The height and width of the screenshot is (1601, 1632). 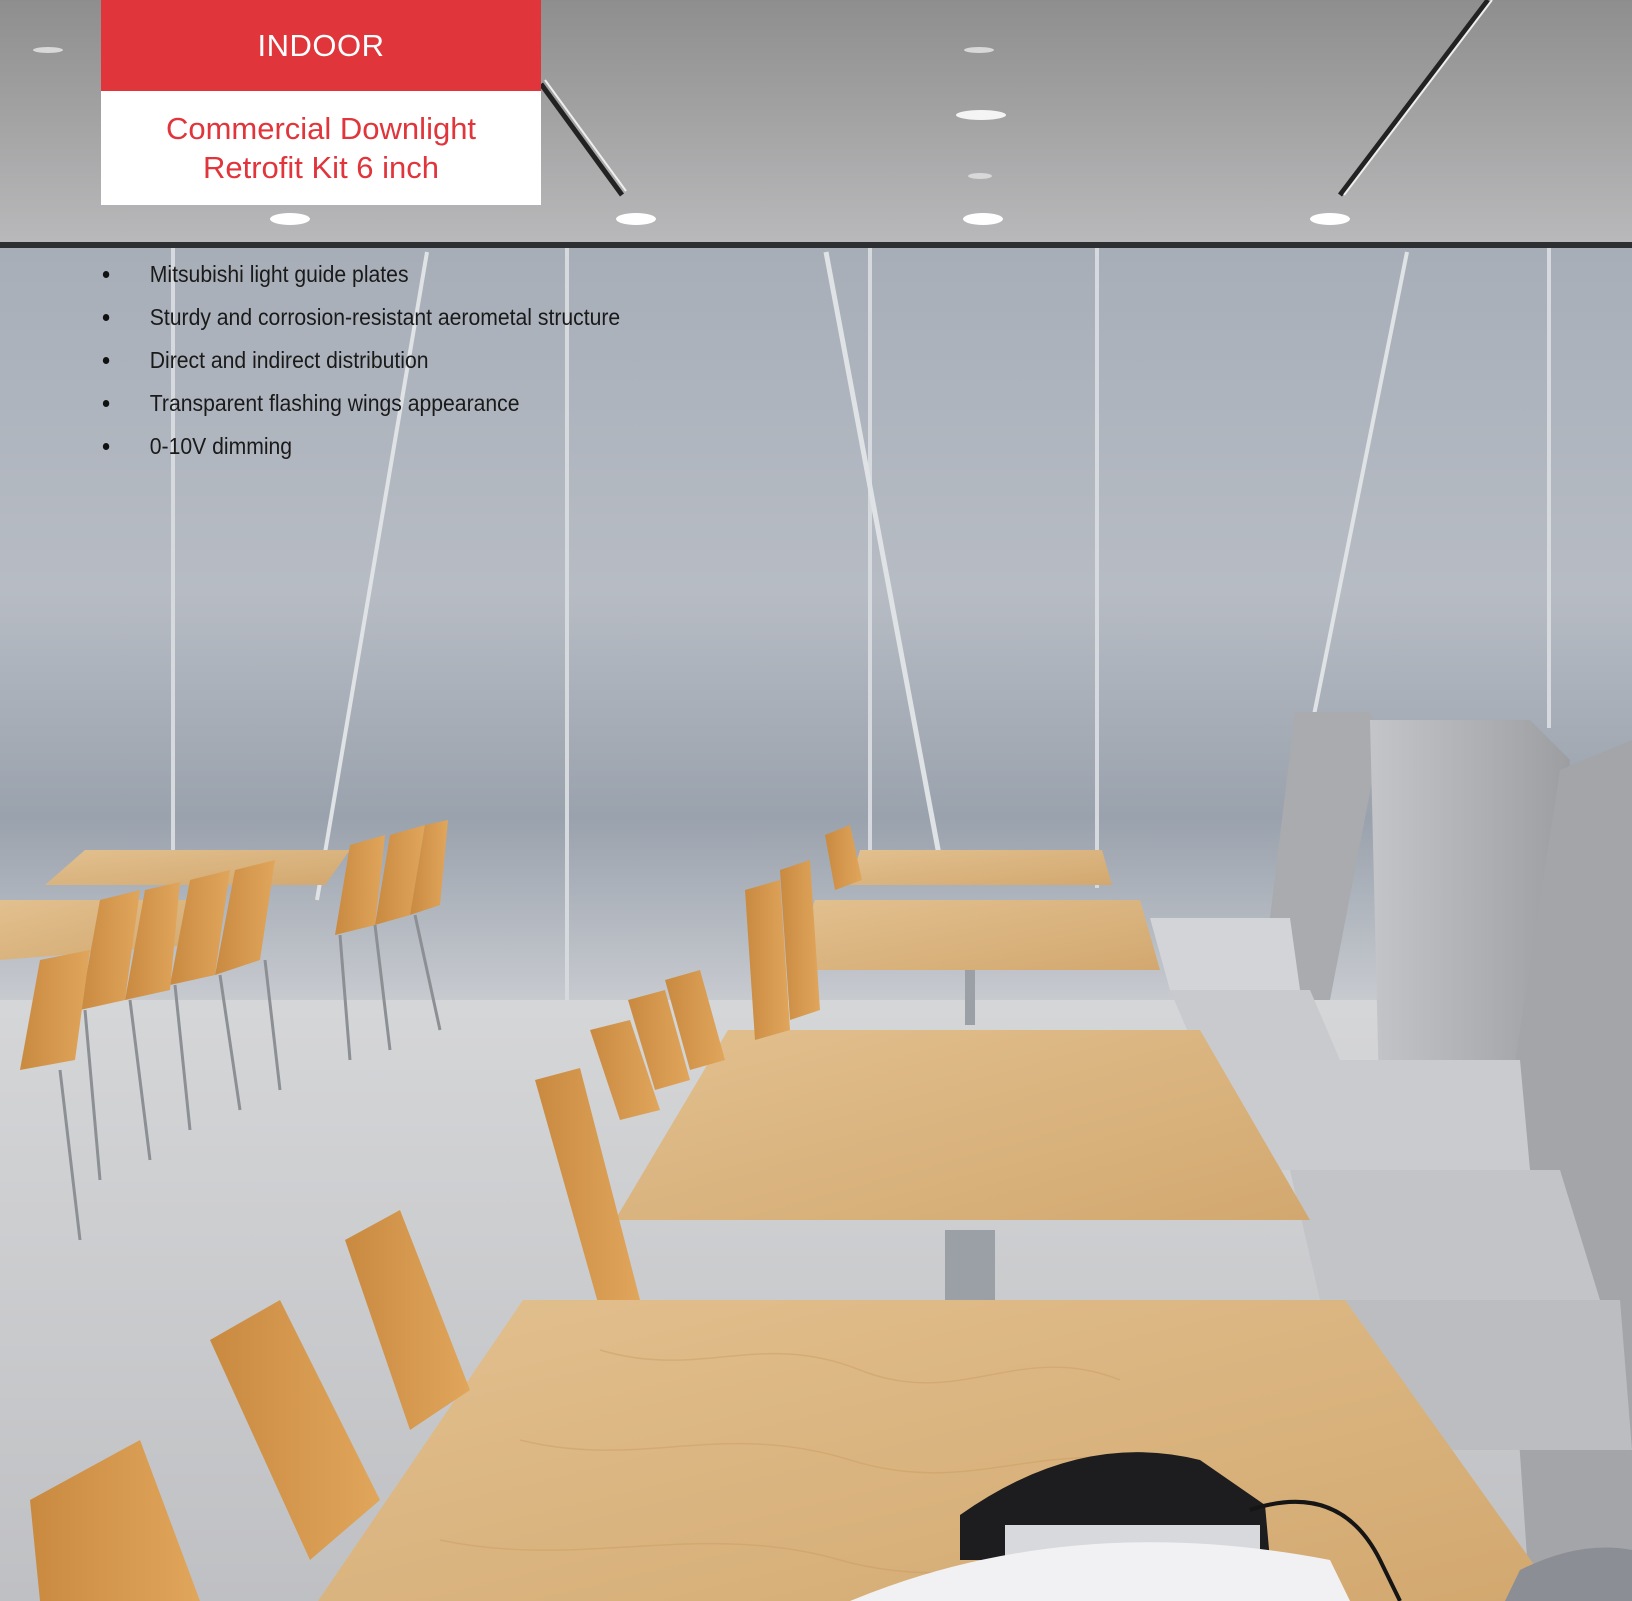 I want to click on feature-text: Direct and indirect distribution, so click(x=289, y=360).